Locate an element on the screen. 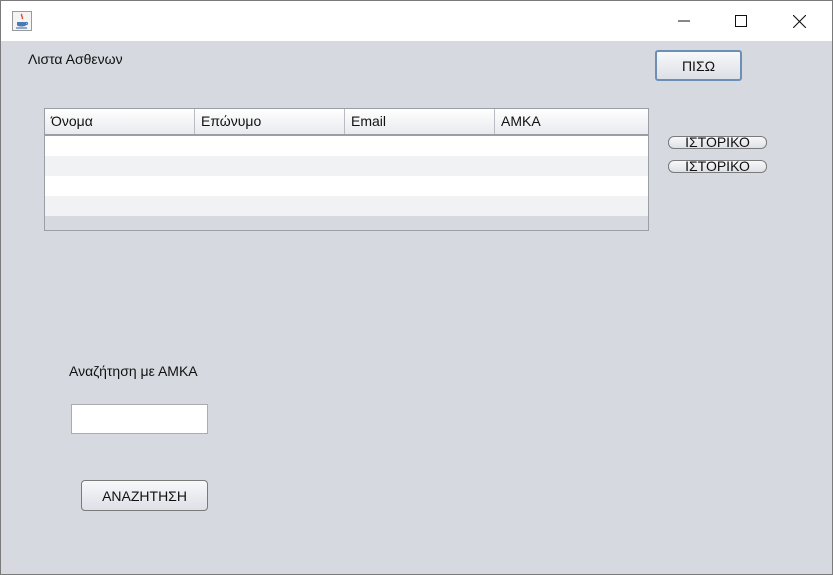 This screenshot has width=833, height=575. maximize-icon is located at coordinates (741, 21).